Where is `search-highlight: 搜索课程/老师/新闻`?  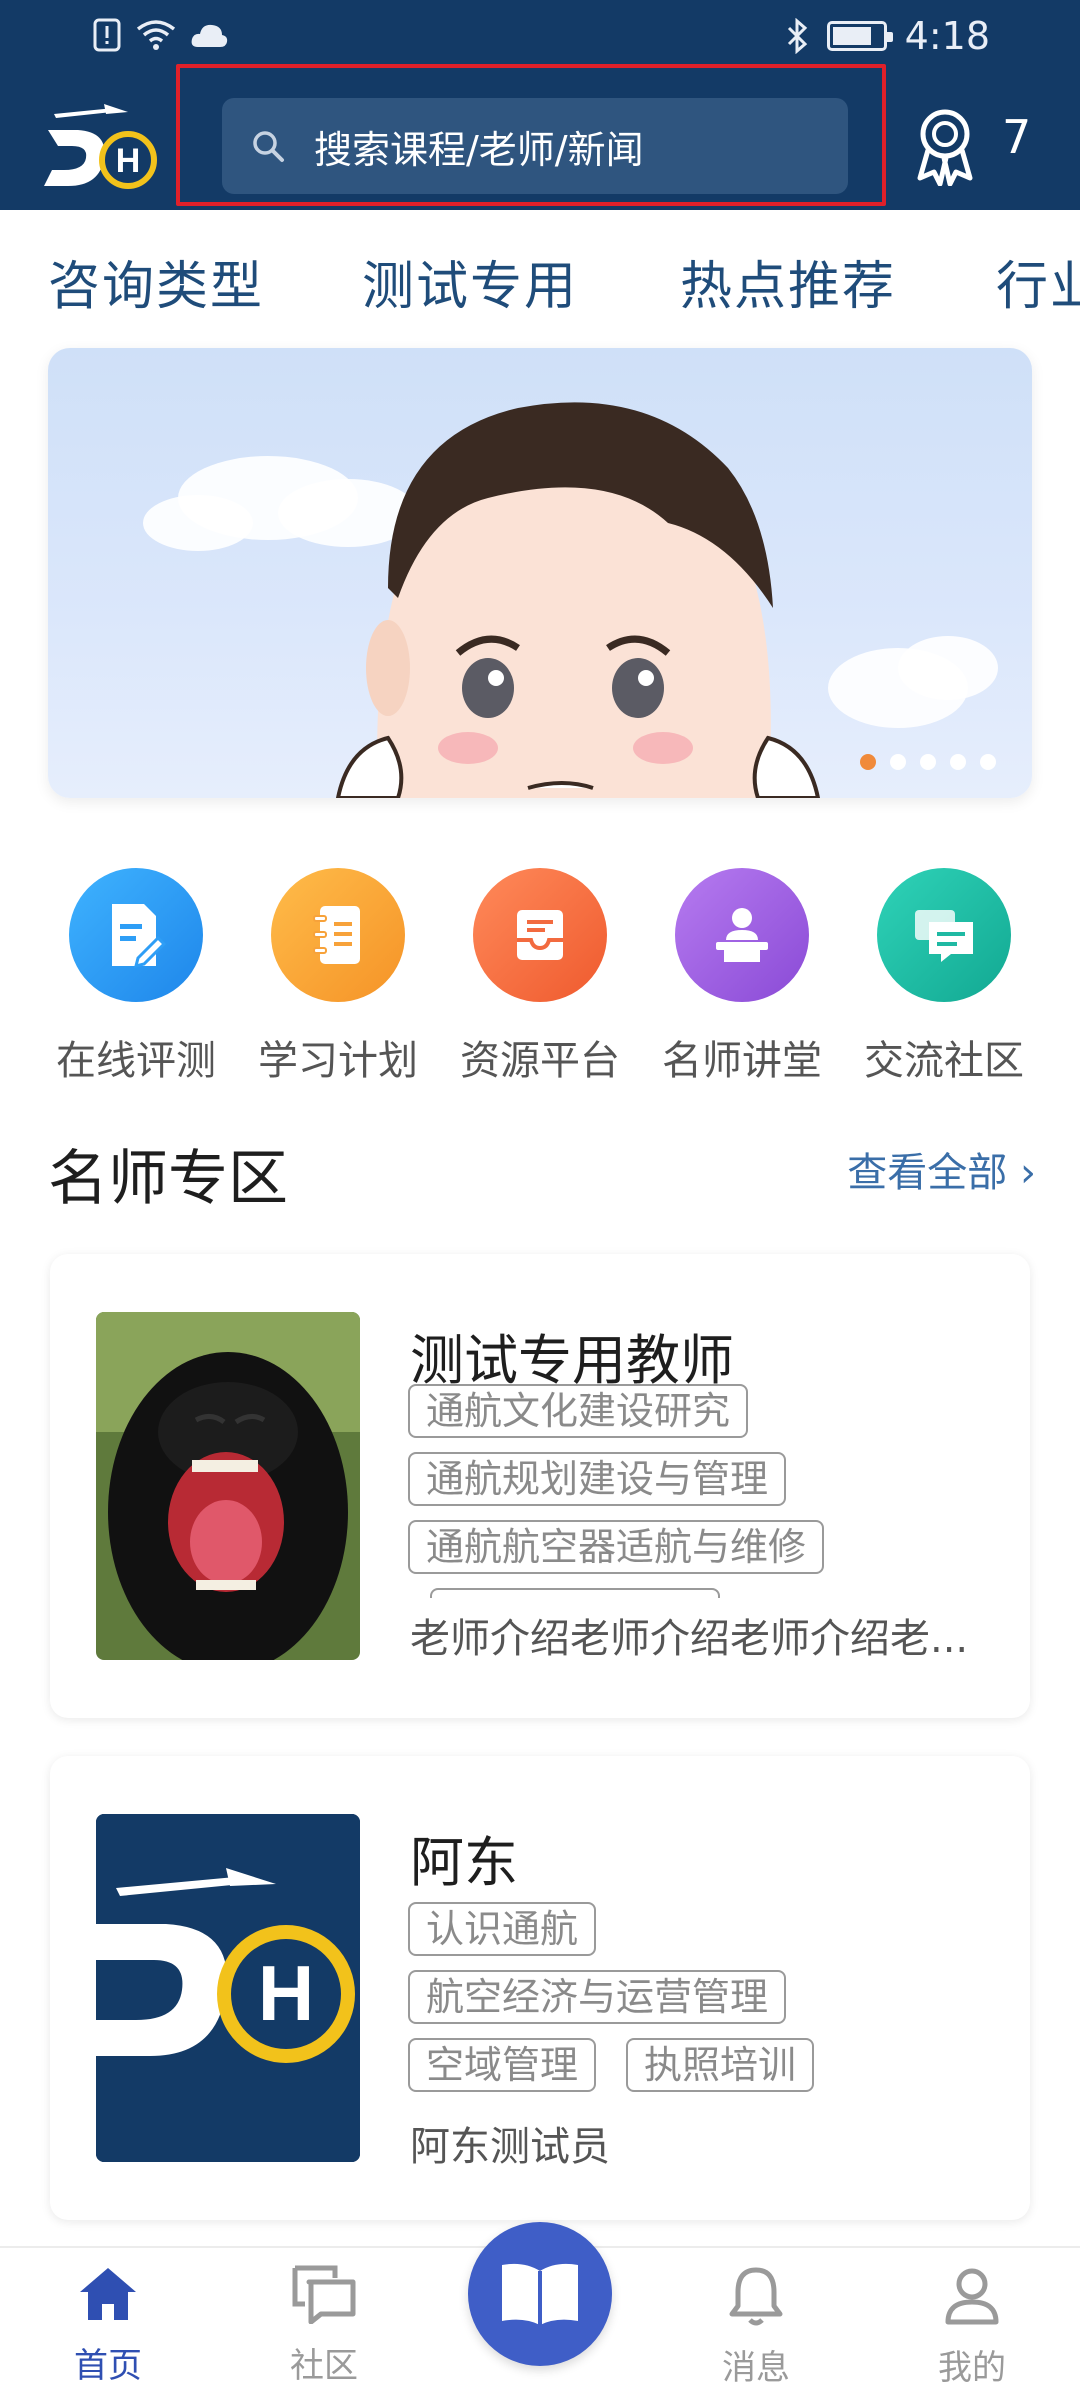 search-highlight: 搜索课程/老师/新闻 is located at coordinates (531, 135).